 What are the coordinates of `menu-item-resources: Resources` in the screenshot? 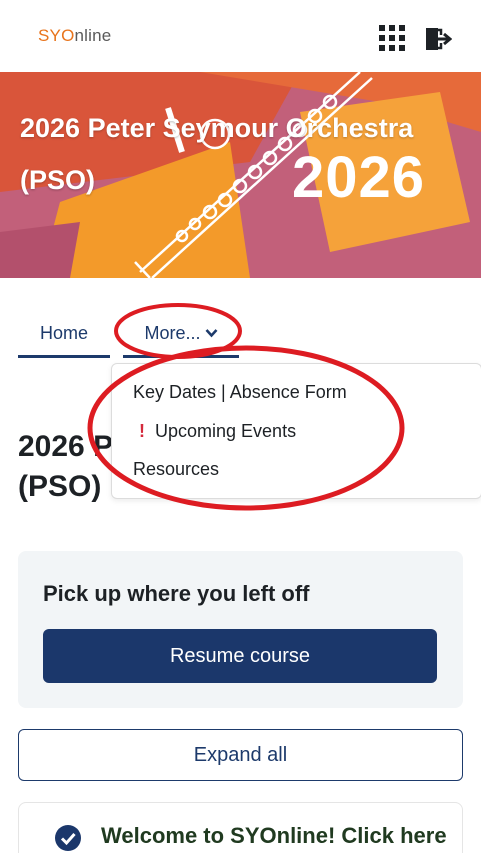 It's located at (176, 469).